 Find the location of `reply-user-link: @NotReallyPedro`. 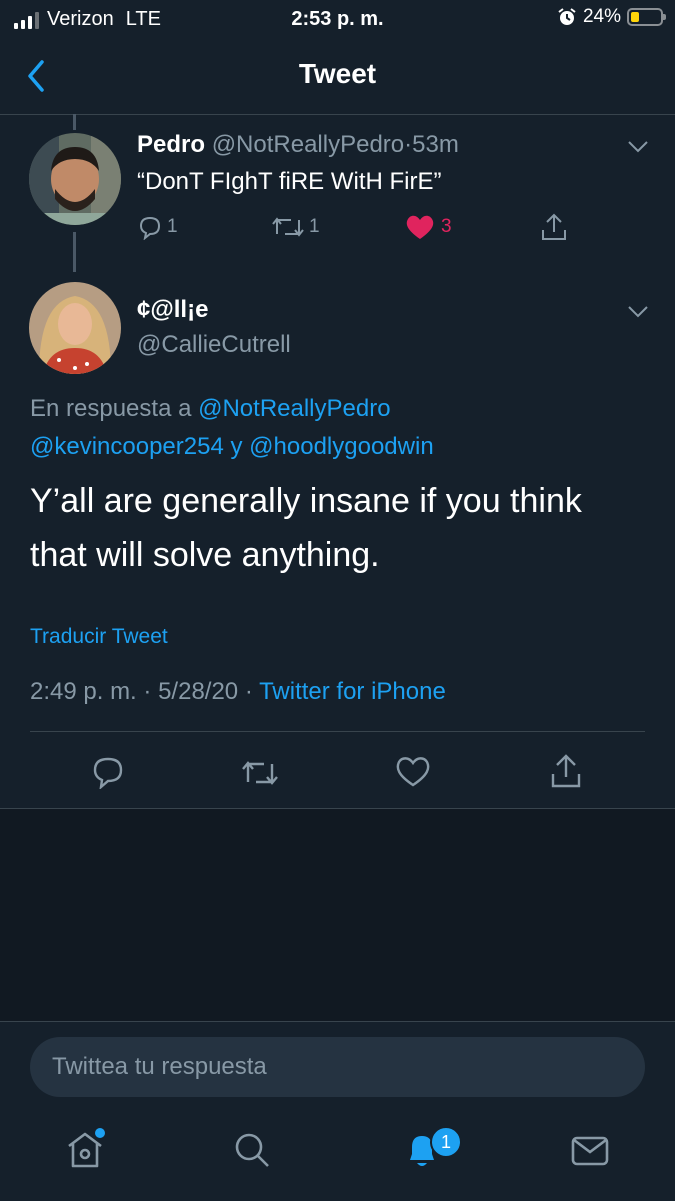

reply-user-link: @NotReallyPedro is located at coordinates (294, 408).